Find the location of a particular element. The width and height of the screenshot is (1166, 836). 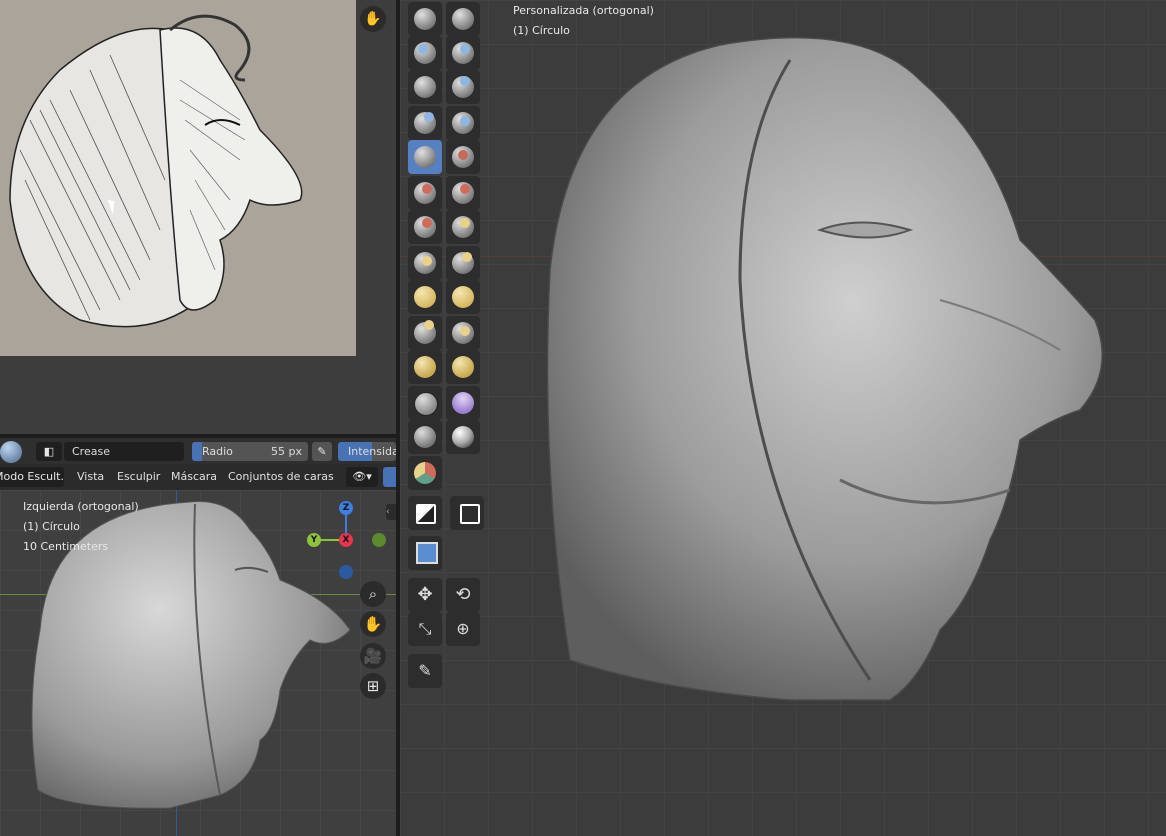

sculpt-toolbar: ✥ ⟲ ⤡ ⊕ ✎ is located at coordinates (446, 345).